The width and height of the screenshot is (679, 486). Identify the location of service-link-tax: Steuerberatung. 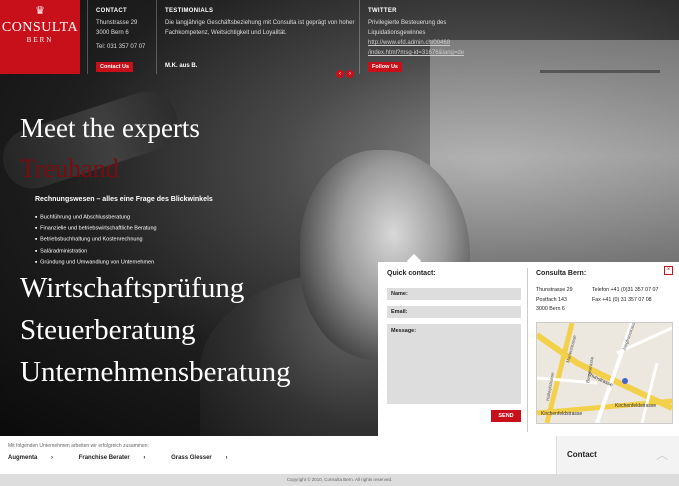
(108, 330).